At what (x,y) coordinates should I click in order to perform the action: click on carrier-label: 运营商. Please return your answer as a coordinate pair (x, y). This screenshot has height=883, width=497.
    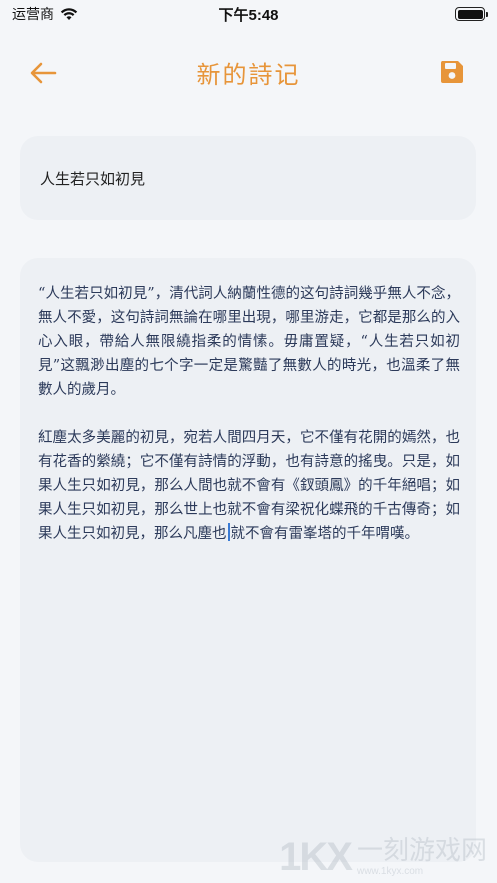
    Looking at the image, I should click on (33, 14).